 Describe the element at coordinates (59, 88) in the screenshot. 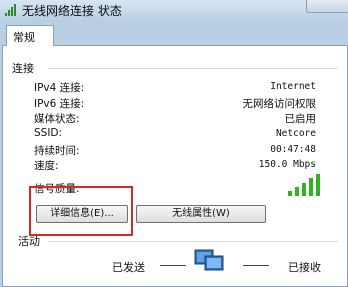

I see `ipv4-label: IPv4 连接:` at that location.